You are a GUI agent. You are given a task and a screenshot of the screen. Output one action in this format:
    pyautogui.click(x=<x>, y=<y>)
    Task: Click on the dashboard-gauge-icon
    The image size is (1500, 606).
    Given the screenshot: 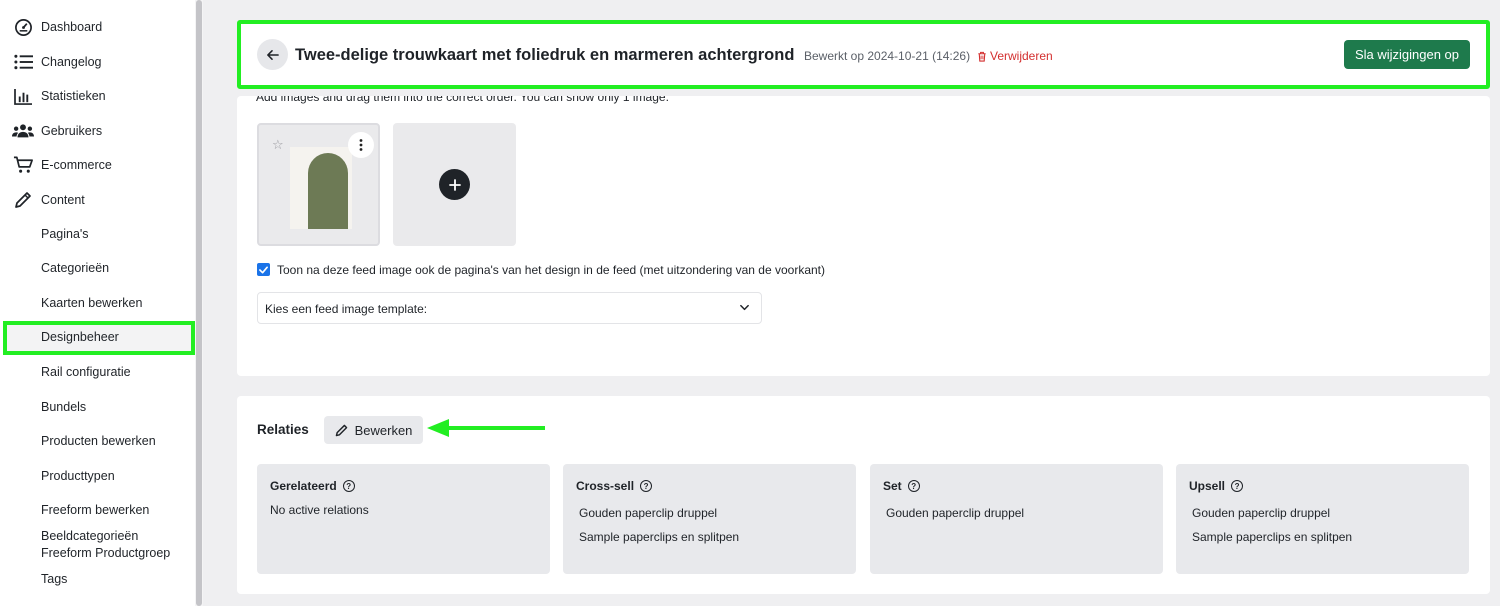 What is the action you would take?
    pyautogui.click(x=23, y=27)
    